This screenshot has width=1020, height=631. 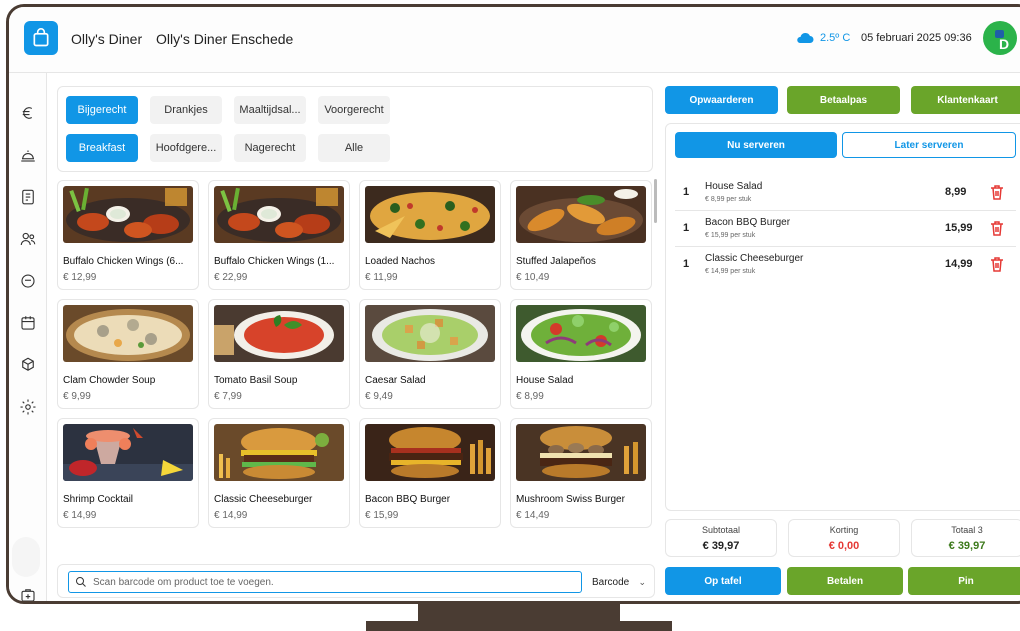 I want to click on product-card: Stuffed Jalapeños € 10,49, so click(x=581, y=235).